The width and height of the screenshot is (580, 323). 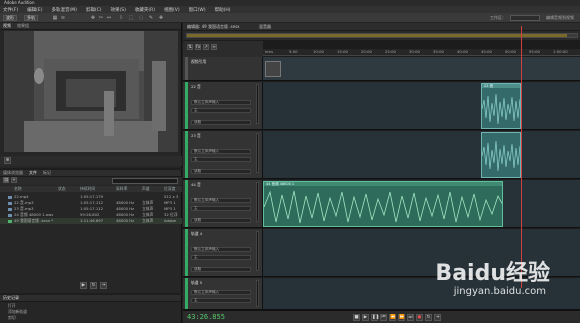 What do you see at coordinates (121, 18) in the screenshot?
I see `time-selection-icon: I` at bounding box center [121, 18].